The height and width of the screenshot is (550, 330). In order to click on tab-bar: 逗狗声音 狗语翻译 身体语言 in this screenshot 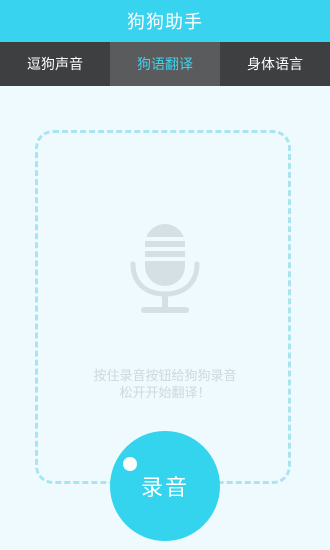, I will do `click(165, 64)`.